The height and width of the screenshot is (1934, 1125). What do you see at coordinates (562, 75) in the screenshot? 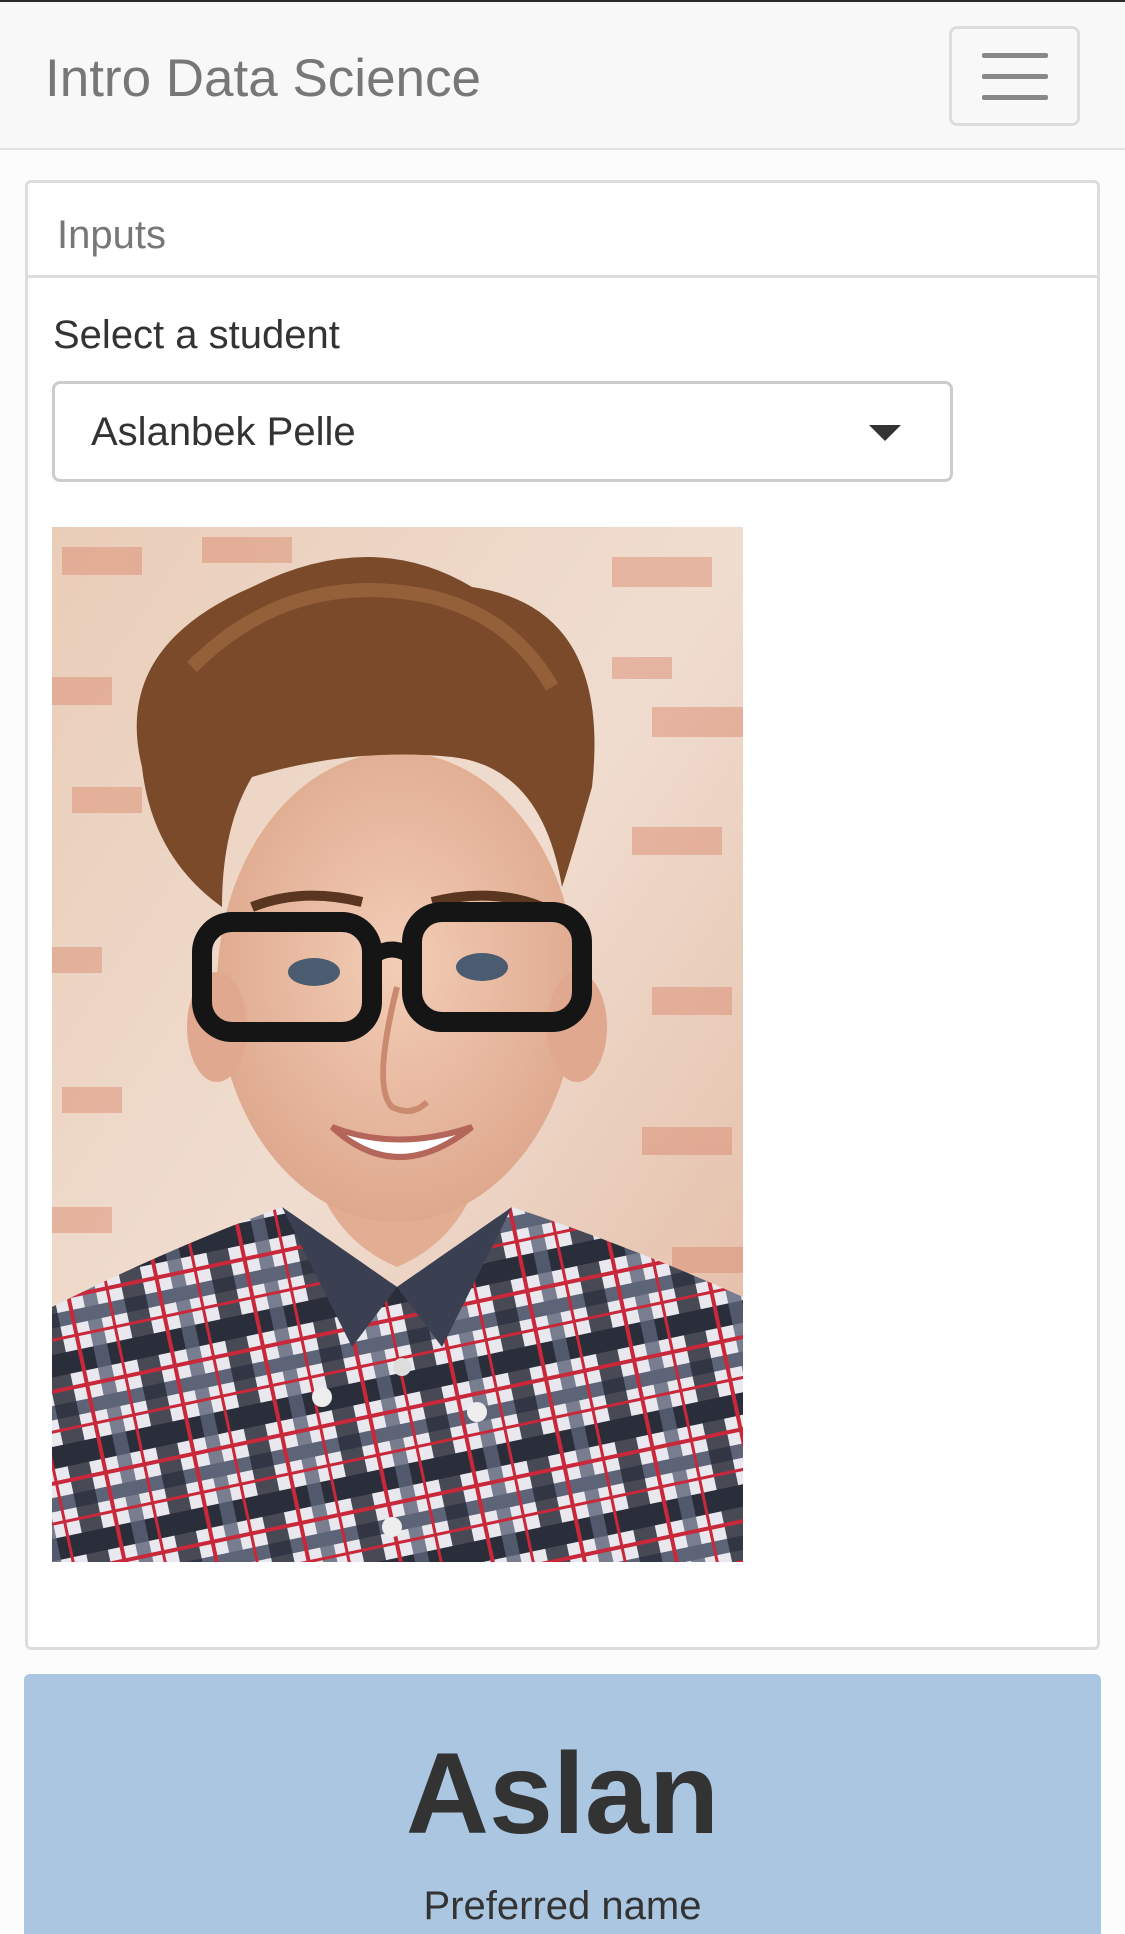
I see `navbar: Intro Data Science` at bounding box center [562, 75].